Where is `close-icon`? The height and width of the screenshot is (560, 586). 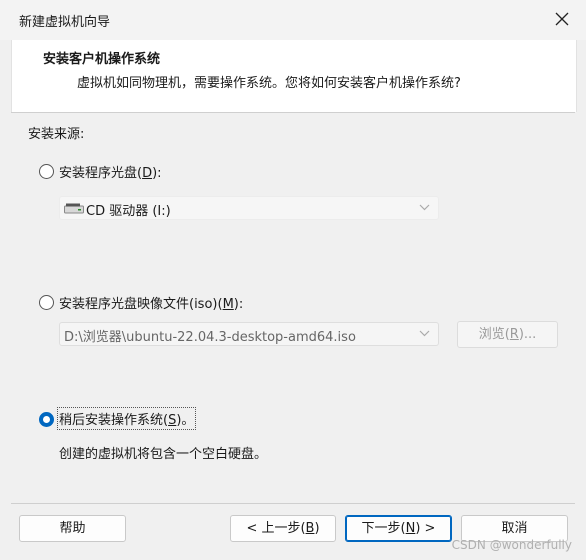 close-icon is located at coordinates (562, 19).